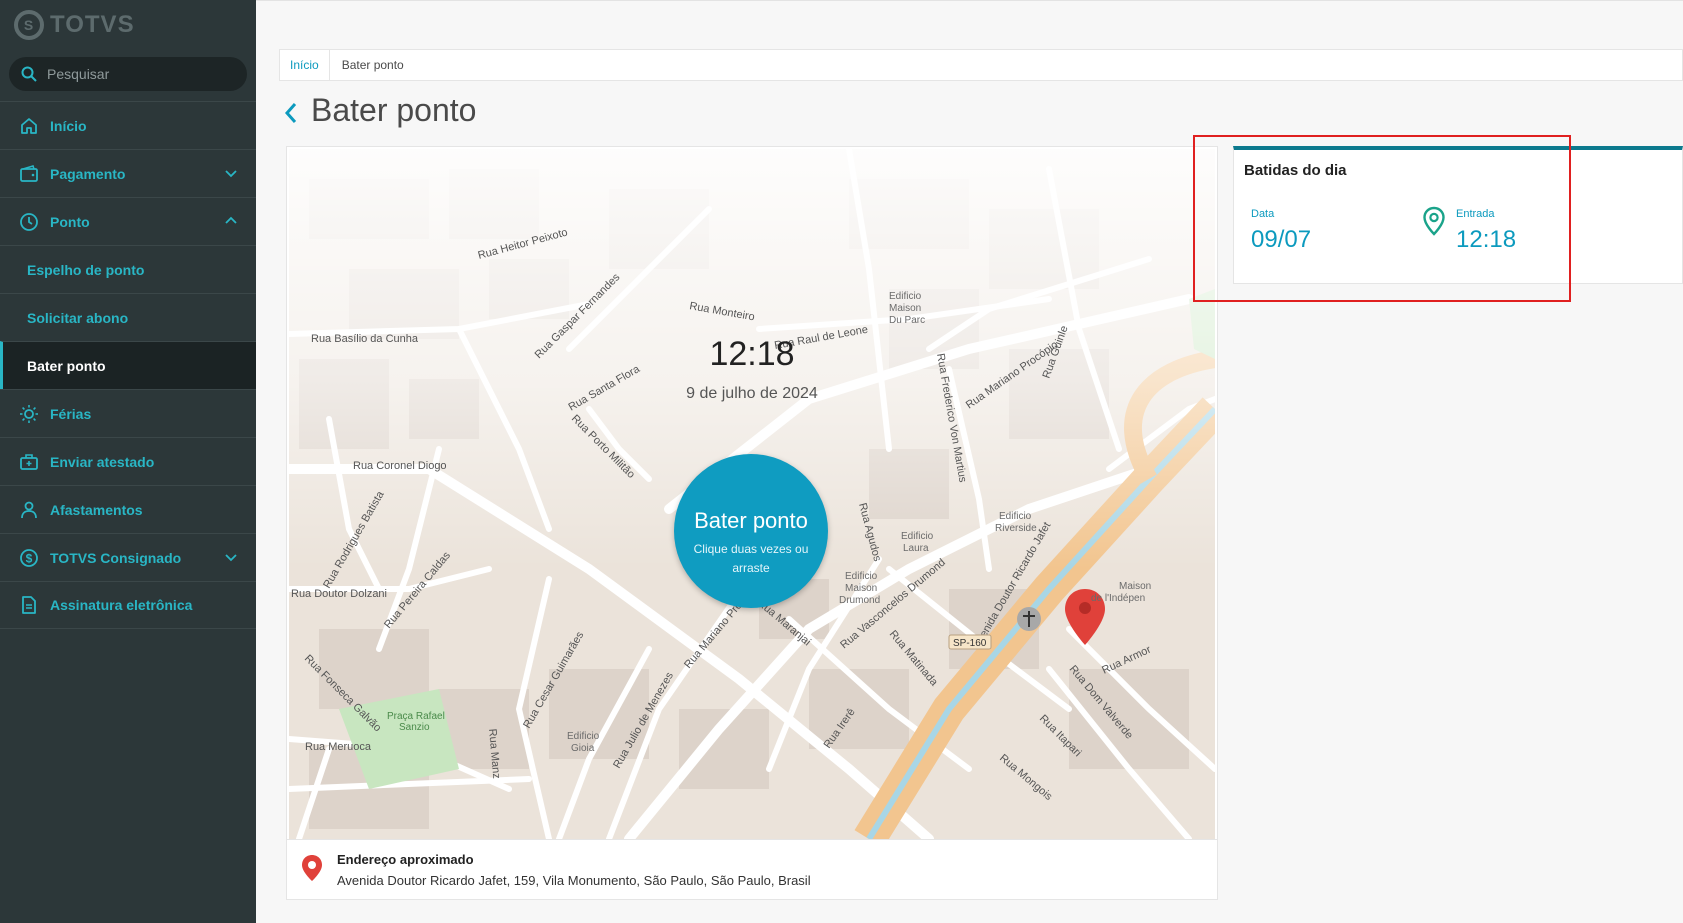 This screenshot has width=1683, height=923. I want to click on totvs-logo-icon: S, so click(29, 25).